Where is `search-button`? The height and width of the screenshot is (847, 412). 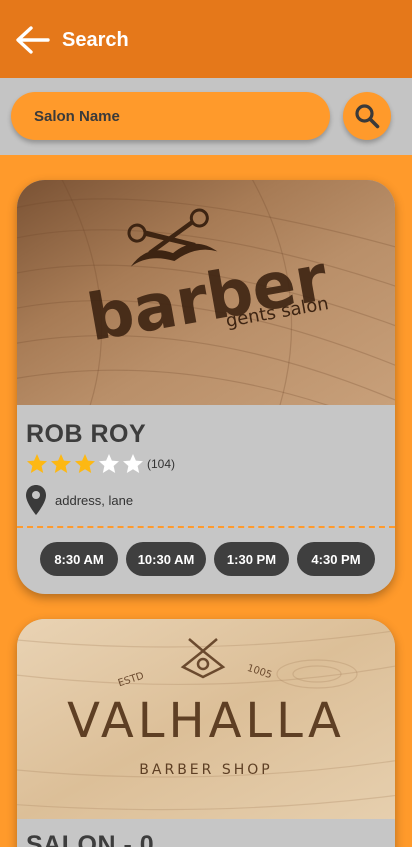 search-button is located at coordinates (367, 116).